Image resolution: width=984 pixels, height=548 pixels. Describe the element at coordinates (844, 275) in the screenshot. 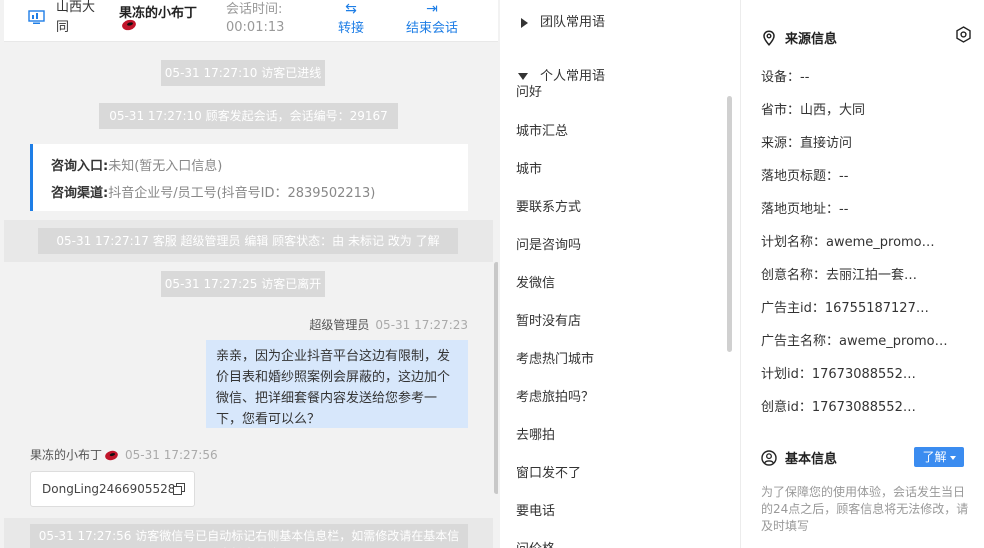

I see `field-creative-name: 创意名称：去丽江拍一套婚纱照` at that location.